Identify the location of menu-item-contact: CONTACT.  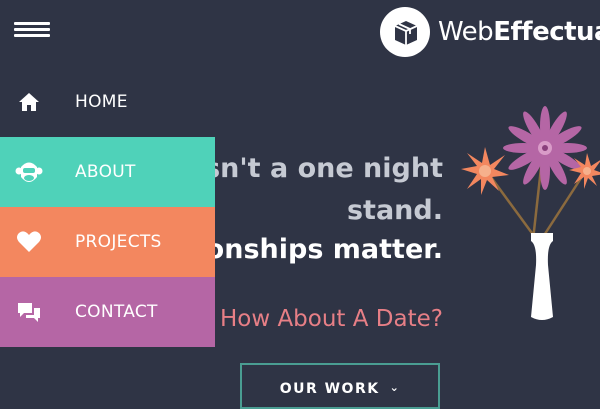
(107, 312).